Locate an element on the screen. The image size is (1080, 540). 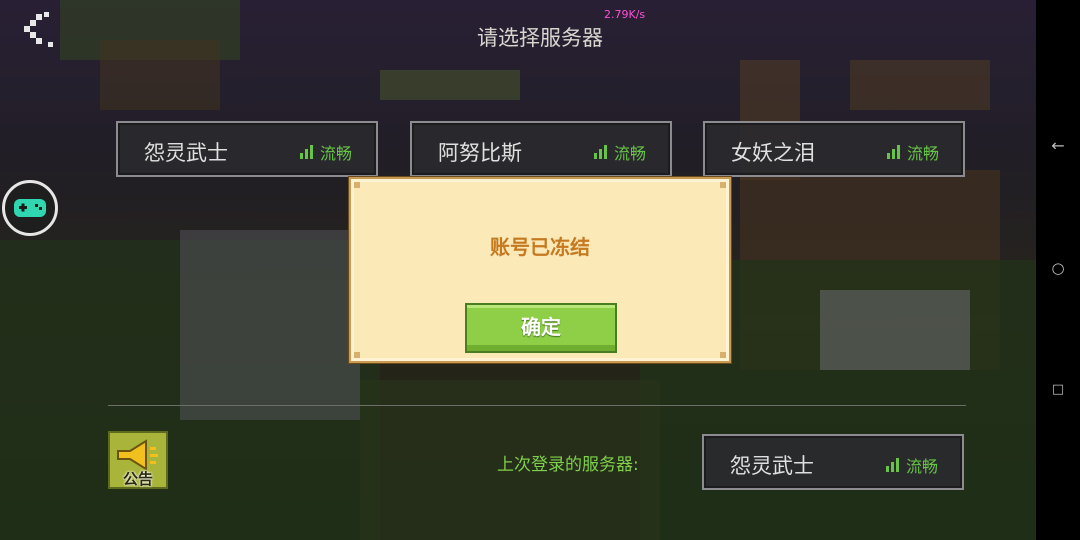
confirm-button: 确定 is located at coordinates (541, 328).